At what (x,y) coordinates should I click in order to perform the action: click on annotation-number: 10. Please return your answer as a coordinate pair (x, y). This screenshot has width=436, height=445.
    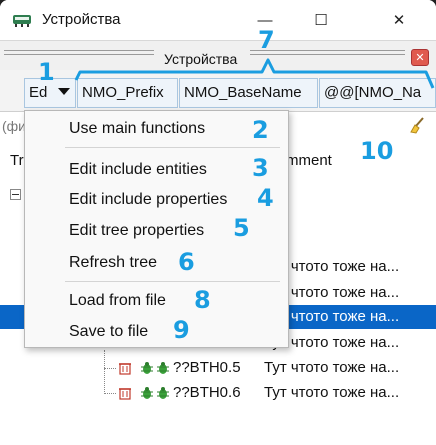
    Looking at the image, I should click on (377, 151).